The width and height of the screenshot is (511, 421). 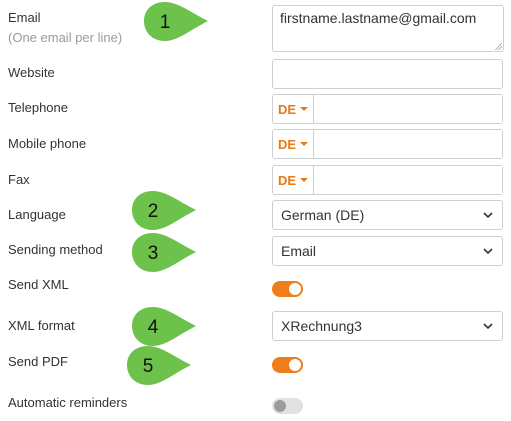 I want to click on mobile-country-dropdown: DE, so click(x=293, y=144).